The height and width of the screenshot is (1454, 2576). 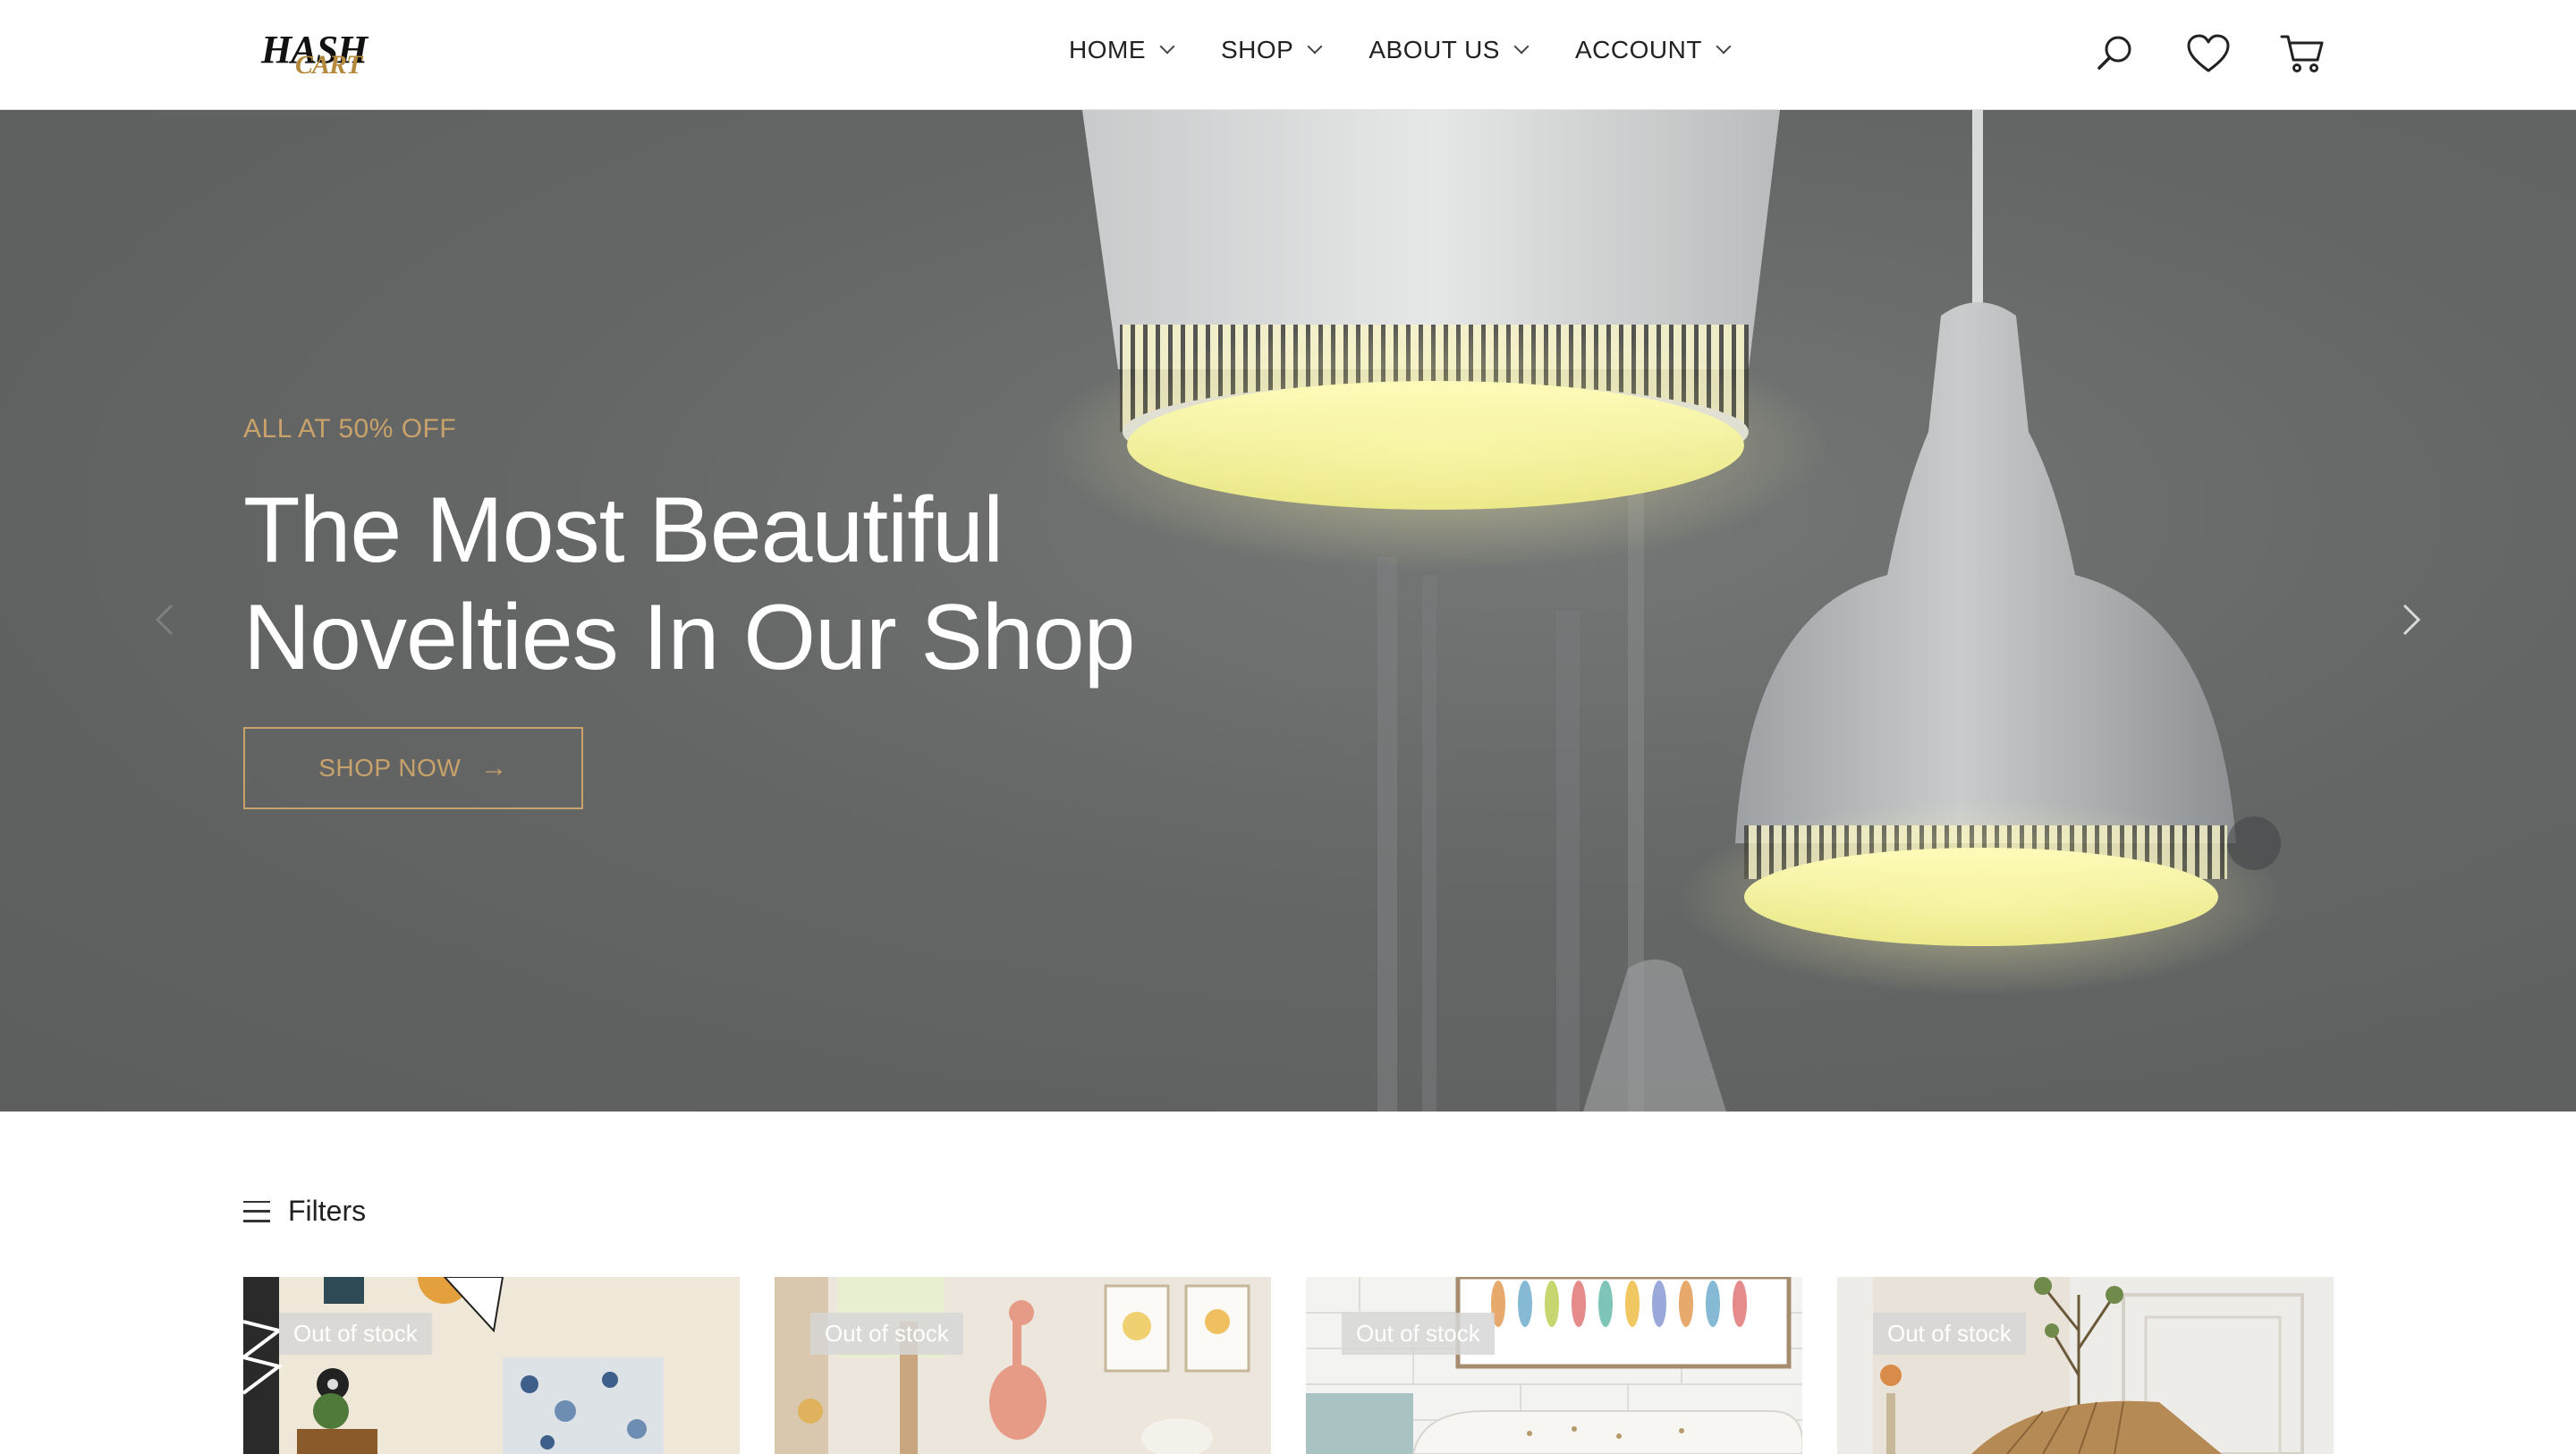 I want to click on shop-now-button: SHOP NOW →, so click(x=413, y=768).